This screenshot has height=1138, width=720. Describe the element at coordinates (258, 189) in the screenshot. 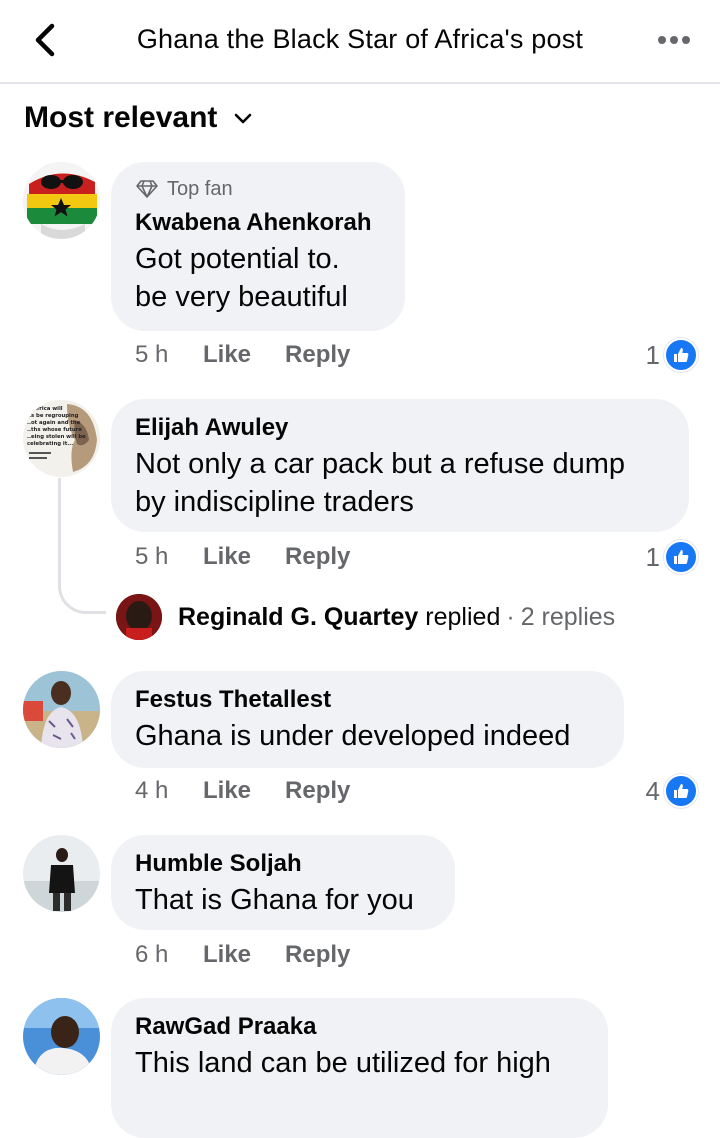

I see `top-fan-badge: Top fan` at that location.